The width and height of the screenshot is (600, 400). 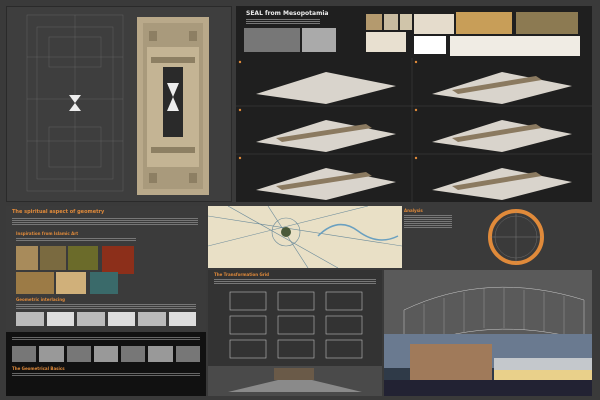 What do you see at coordinates (516, 237) in the screenshot?
I see `ring-diagram` at bounding box center [516, 237].